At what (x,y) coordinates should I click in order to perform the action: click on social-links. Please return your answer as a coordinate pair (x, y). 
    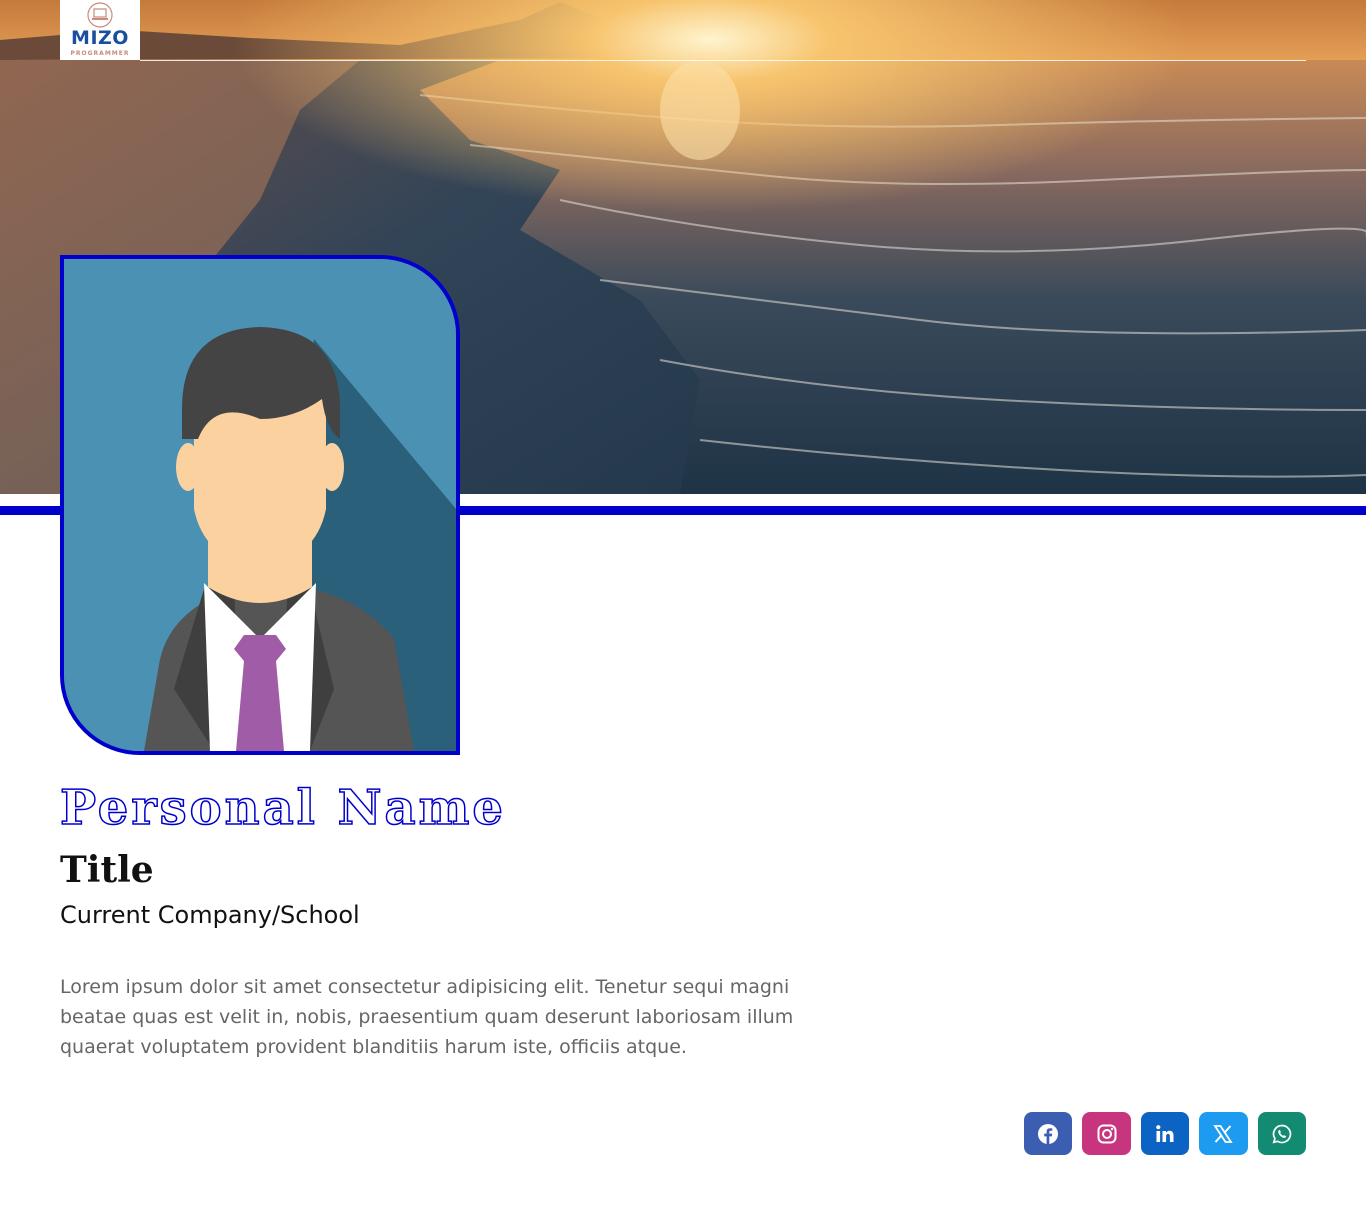
    Looking at the image, I should click on (1164, 1133).